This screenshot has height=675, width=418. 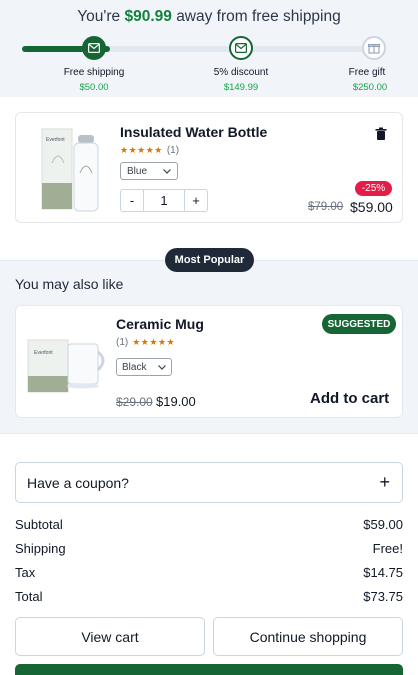 What do you see at coordinates (359, 324) in the screenshot?
I see `suggested-badge: SUGGESTED` at bounding box center [359, 324].